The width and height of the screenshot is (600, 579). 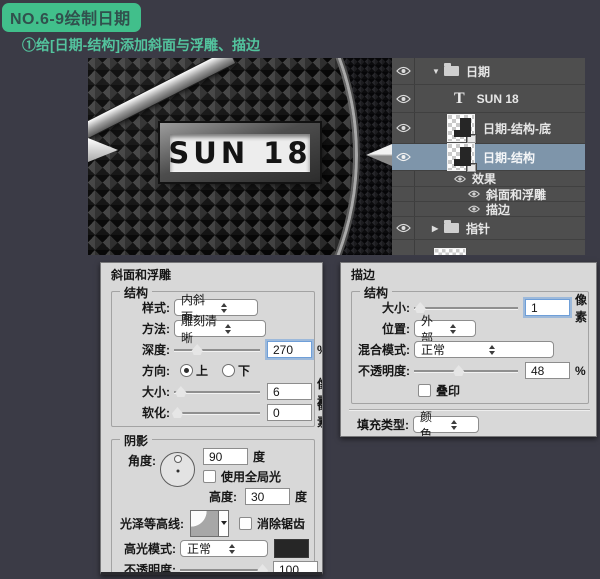 What do you see at coordinates (484, 178) in the screenshot?
I see `effects-label: 效果` at bounding box center [484, 178].